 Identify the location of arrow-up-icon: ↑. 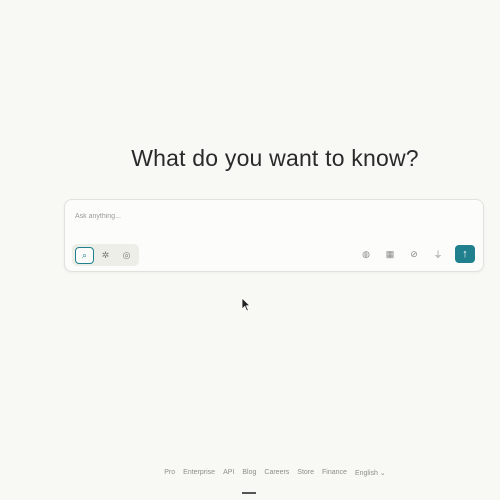
(465, 254).